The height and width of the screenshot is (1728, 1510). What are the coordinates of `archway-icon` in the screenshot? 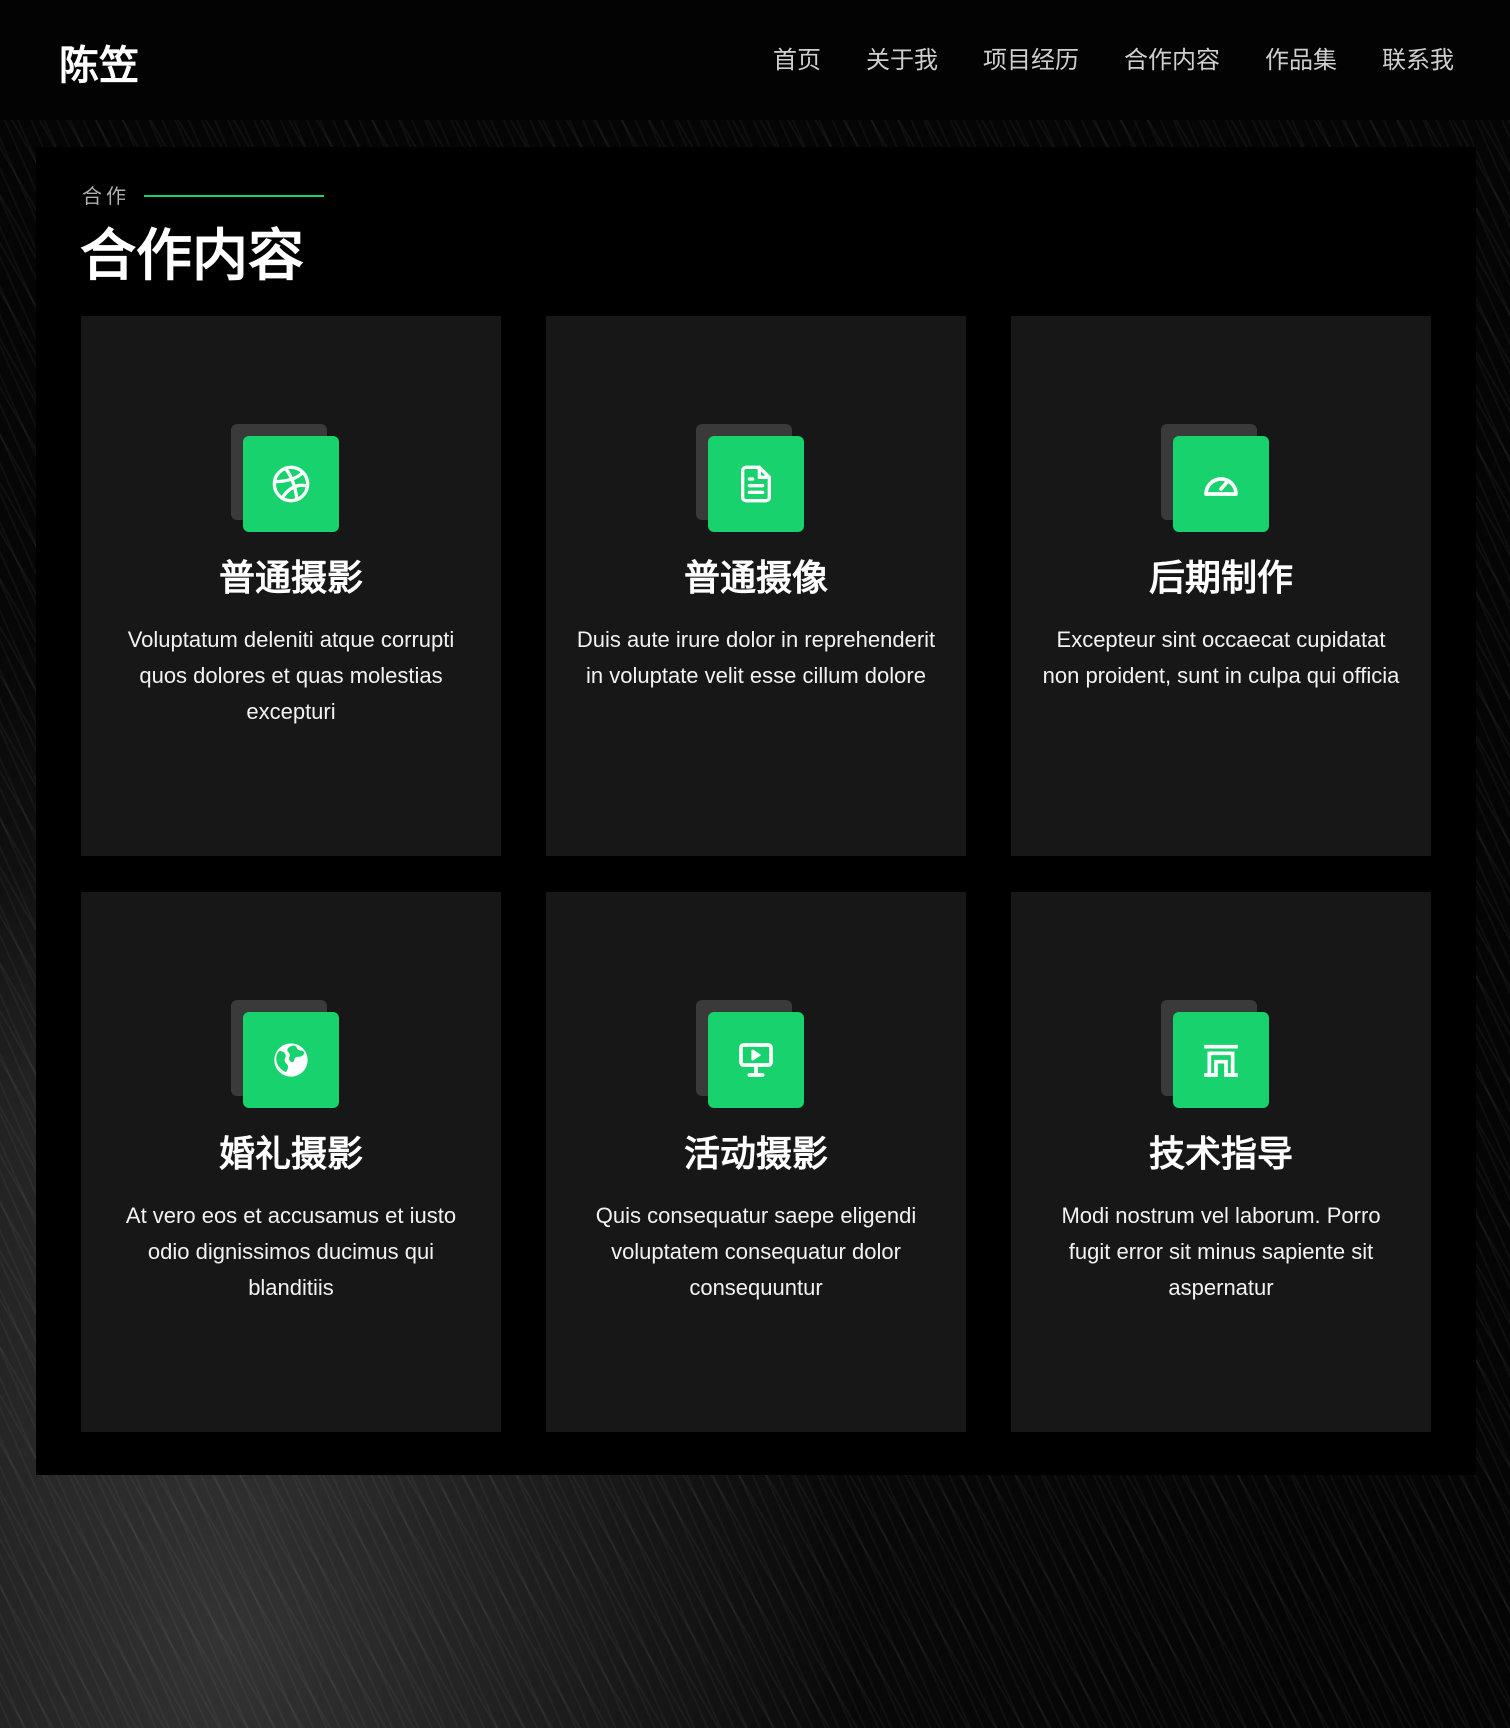 It's located at (1221, 1060).